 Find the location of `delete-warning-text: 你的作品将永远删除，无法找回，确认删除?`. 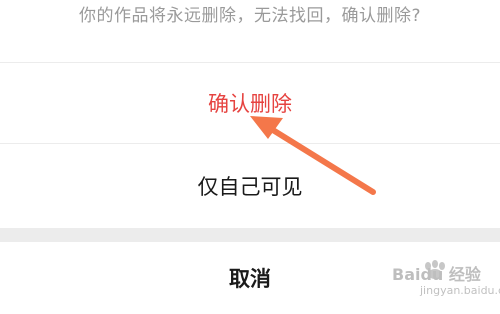

delete-warning-text: 你的作品将永远删除，无法找回，确认删除? is located at coordinates (250, 15).